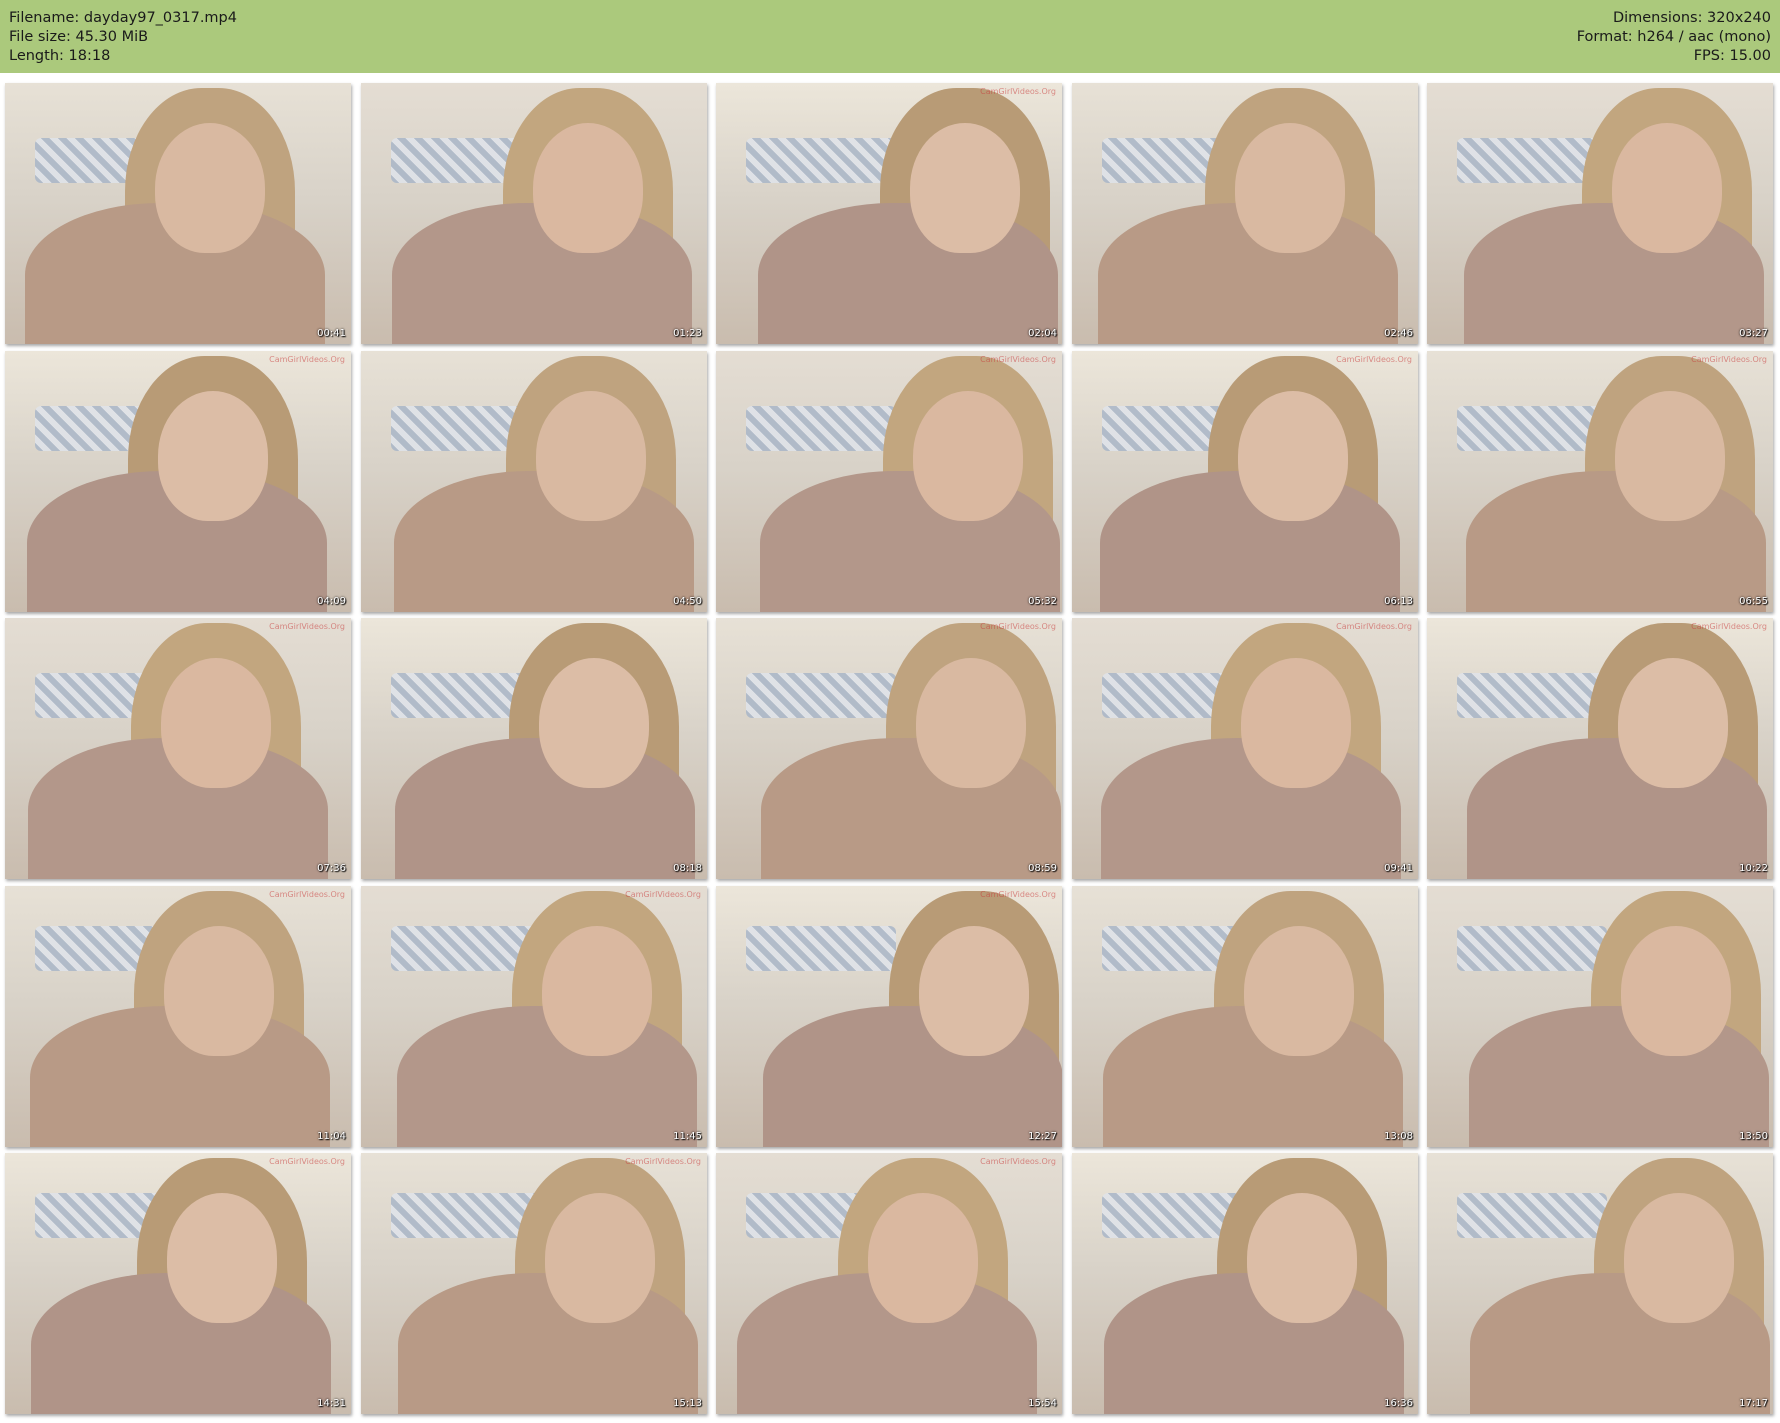  Describe the element at coordinates (1398, 868) in the screenshot. I see `frame-timestamp: 09:41` at that location.